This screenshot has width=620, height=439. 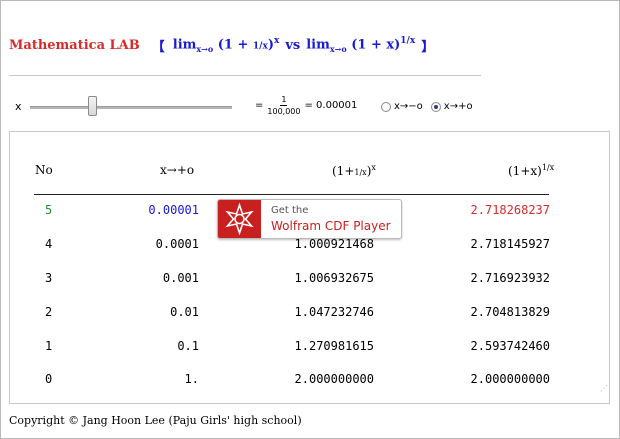 I want to click on cell-no: 2, so click(x=49, y=312).